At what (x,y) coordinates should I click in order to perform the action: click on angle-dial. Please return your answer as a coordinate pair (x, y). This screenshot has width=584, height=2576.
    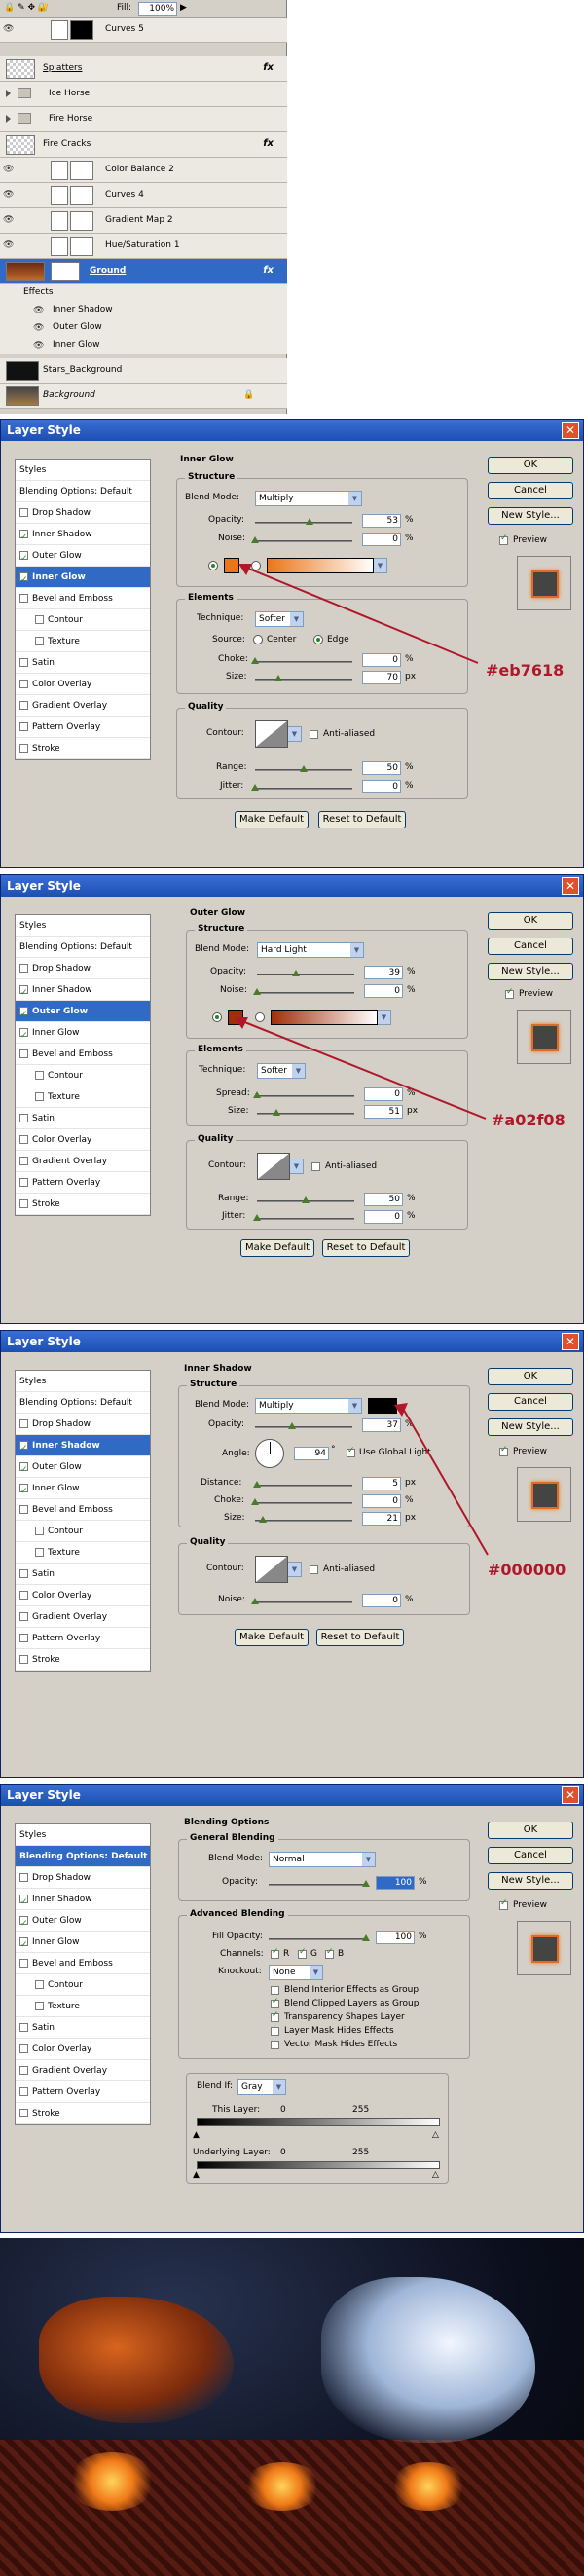
    Looking at the image, I should click on (270, 1453).